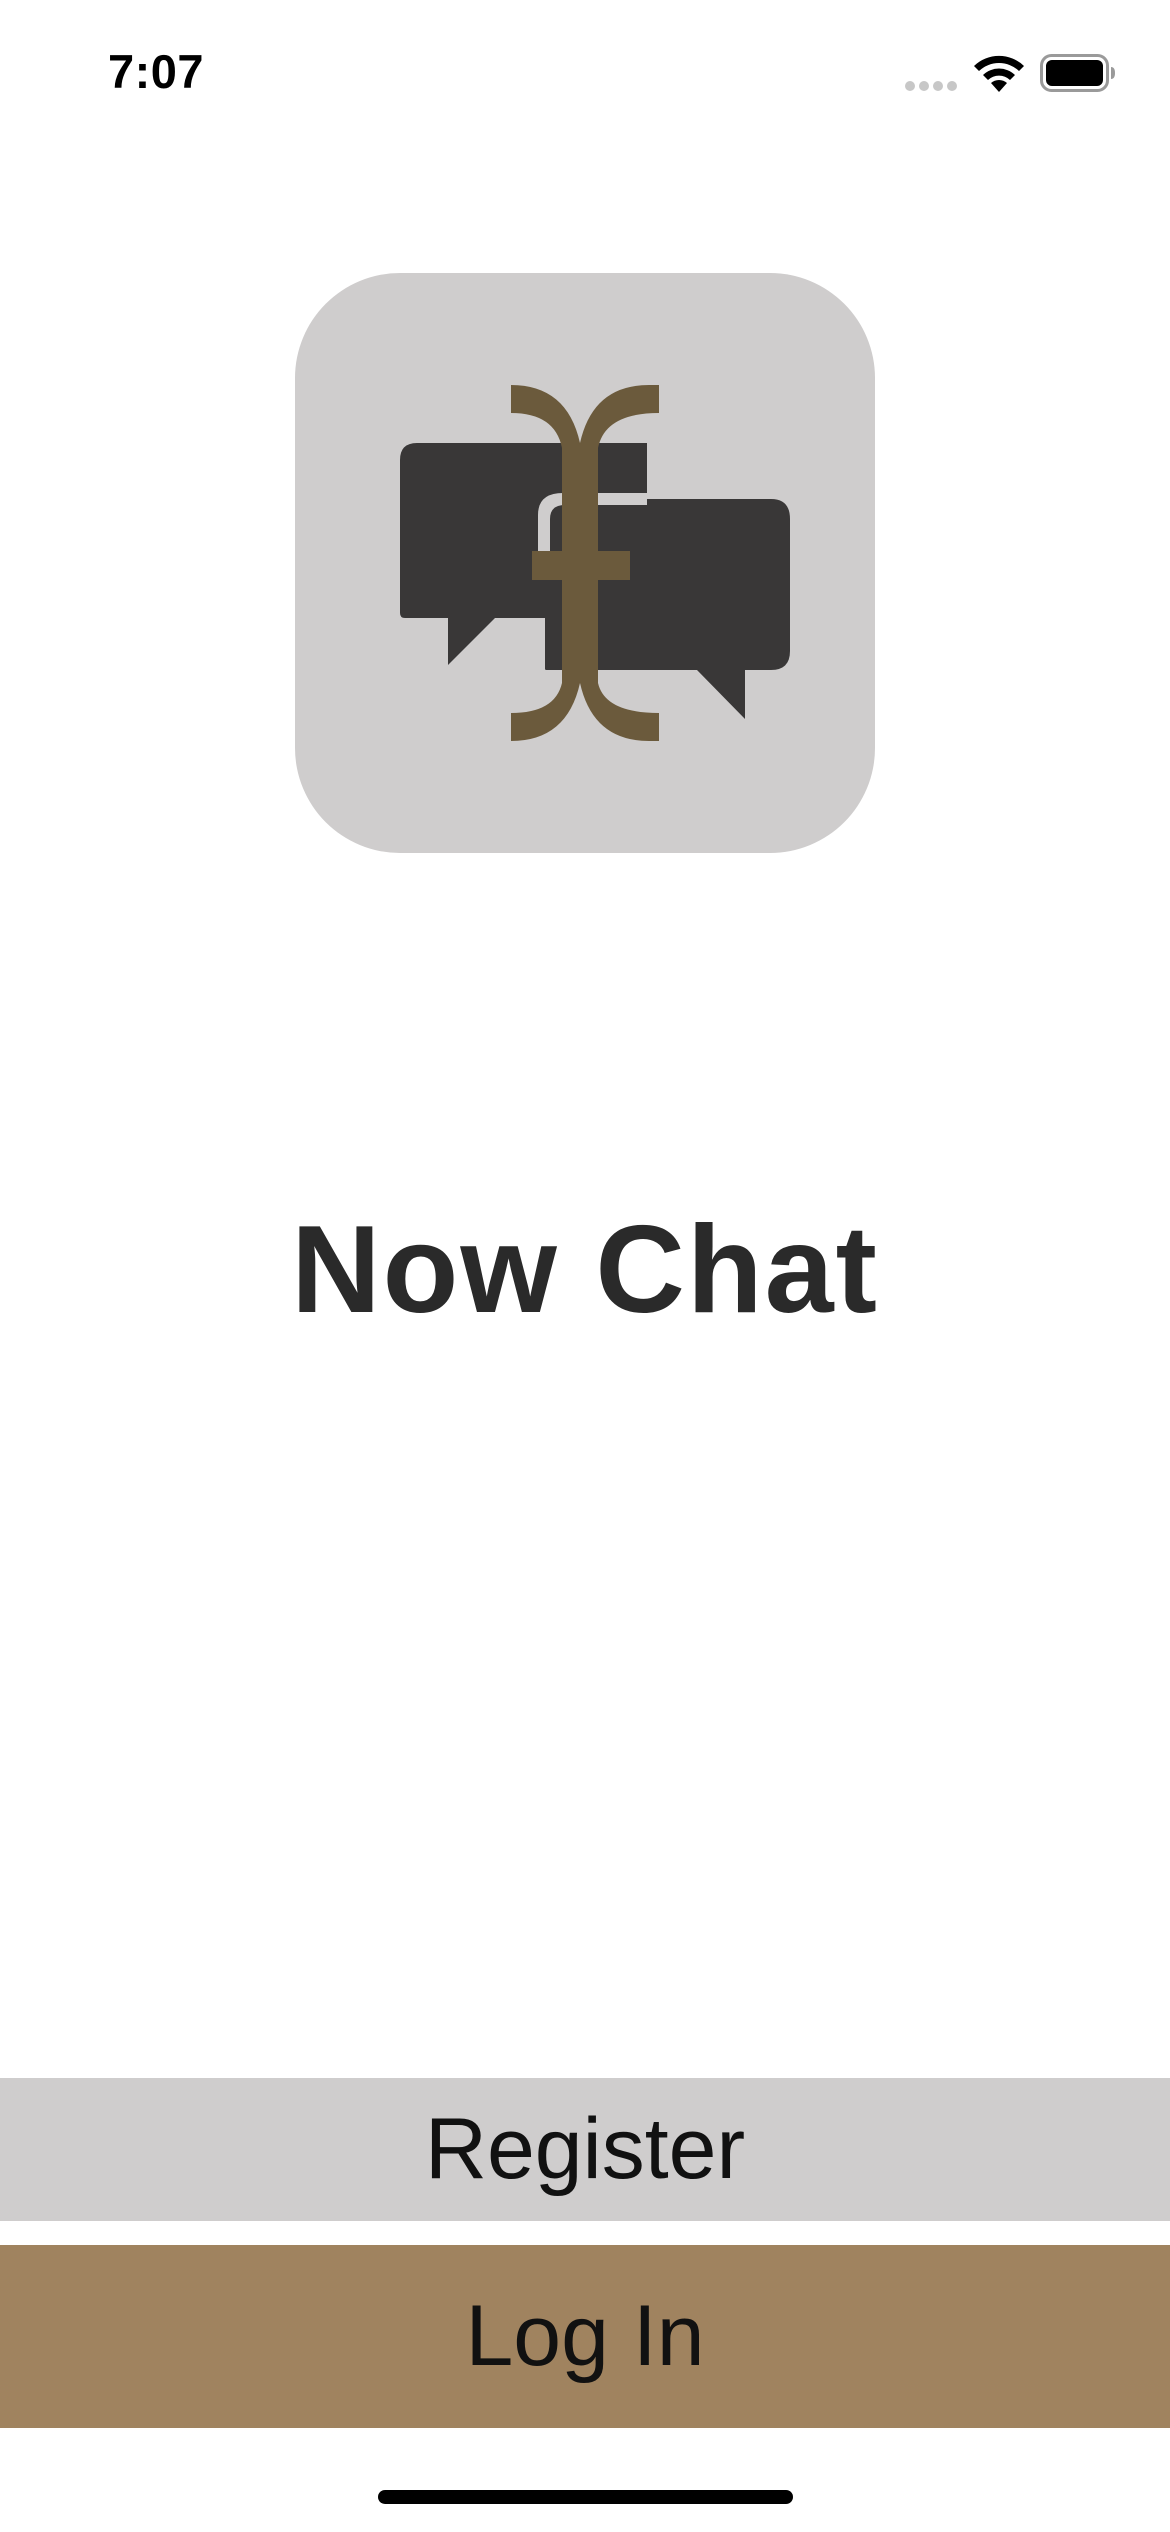 This screenshot has height=2532, width=1170. What do you see at coordinates (585, 1270) in the screenshot?
I see `app-title: Now Chat` at bounding box center [585, 1270].